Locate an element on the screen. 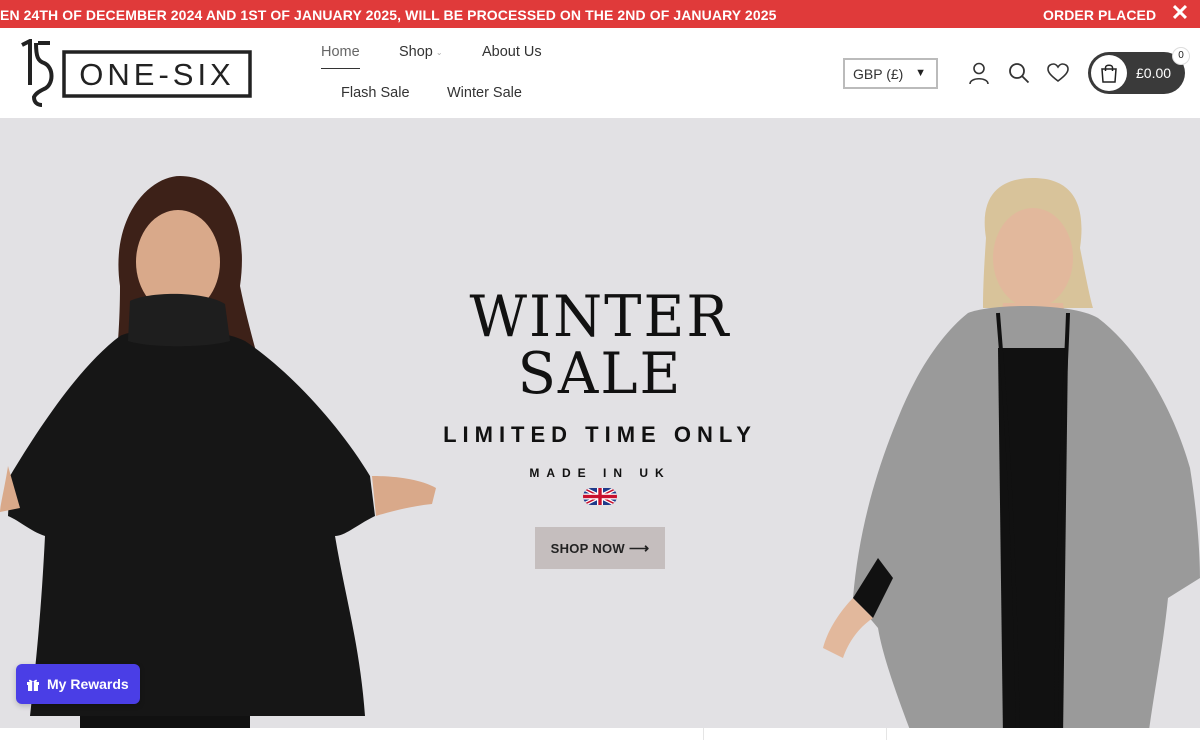  cart-button: £0.00 0 is located at coordinates (1139, 70).